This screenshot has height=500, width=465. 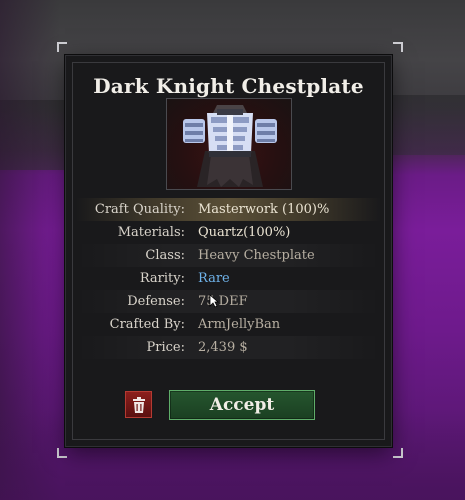 I want to click on stat-row-materials: Materials: Quartz(100%), so click(x=228, y=232).